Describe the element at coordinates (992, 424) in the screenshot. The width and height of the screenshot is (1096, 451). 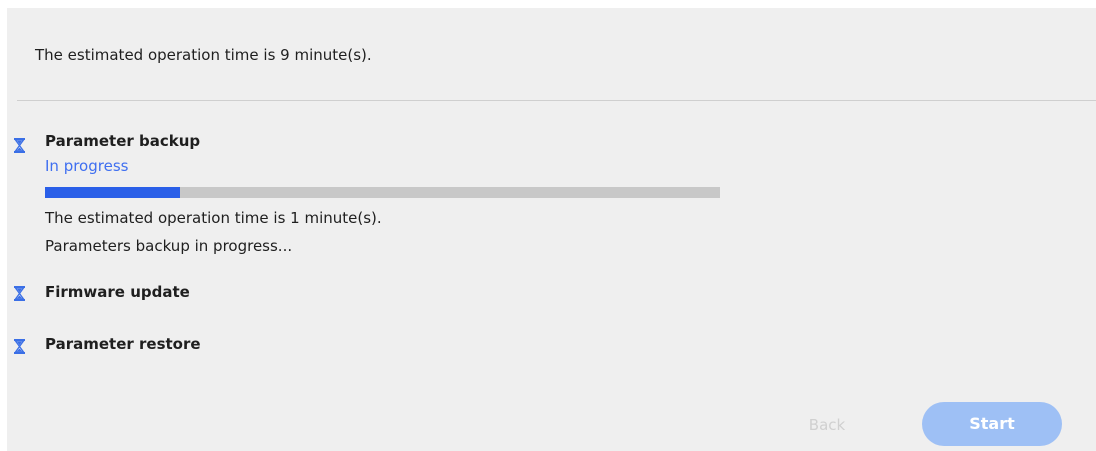
I see `start-button: Start` at that location.